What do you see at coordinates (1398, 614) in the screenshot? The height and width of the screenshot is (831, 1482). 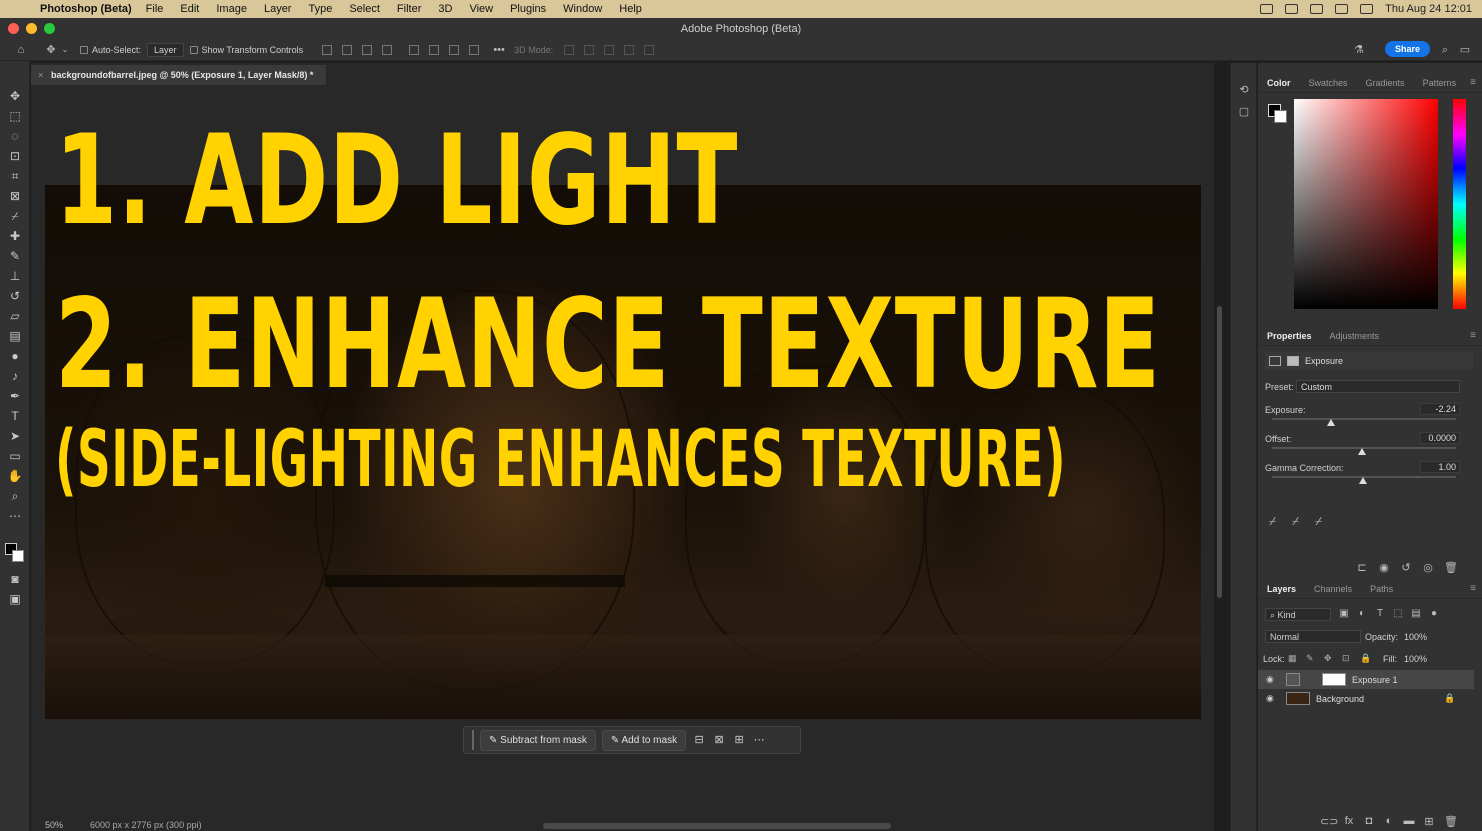 I see `filter-shape-icon: ⬚` at bounding box center [1398, 614].